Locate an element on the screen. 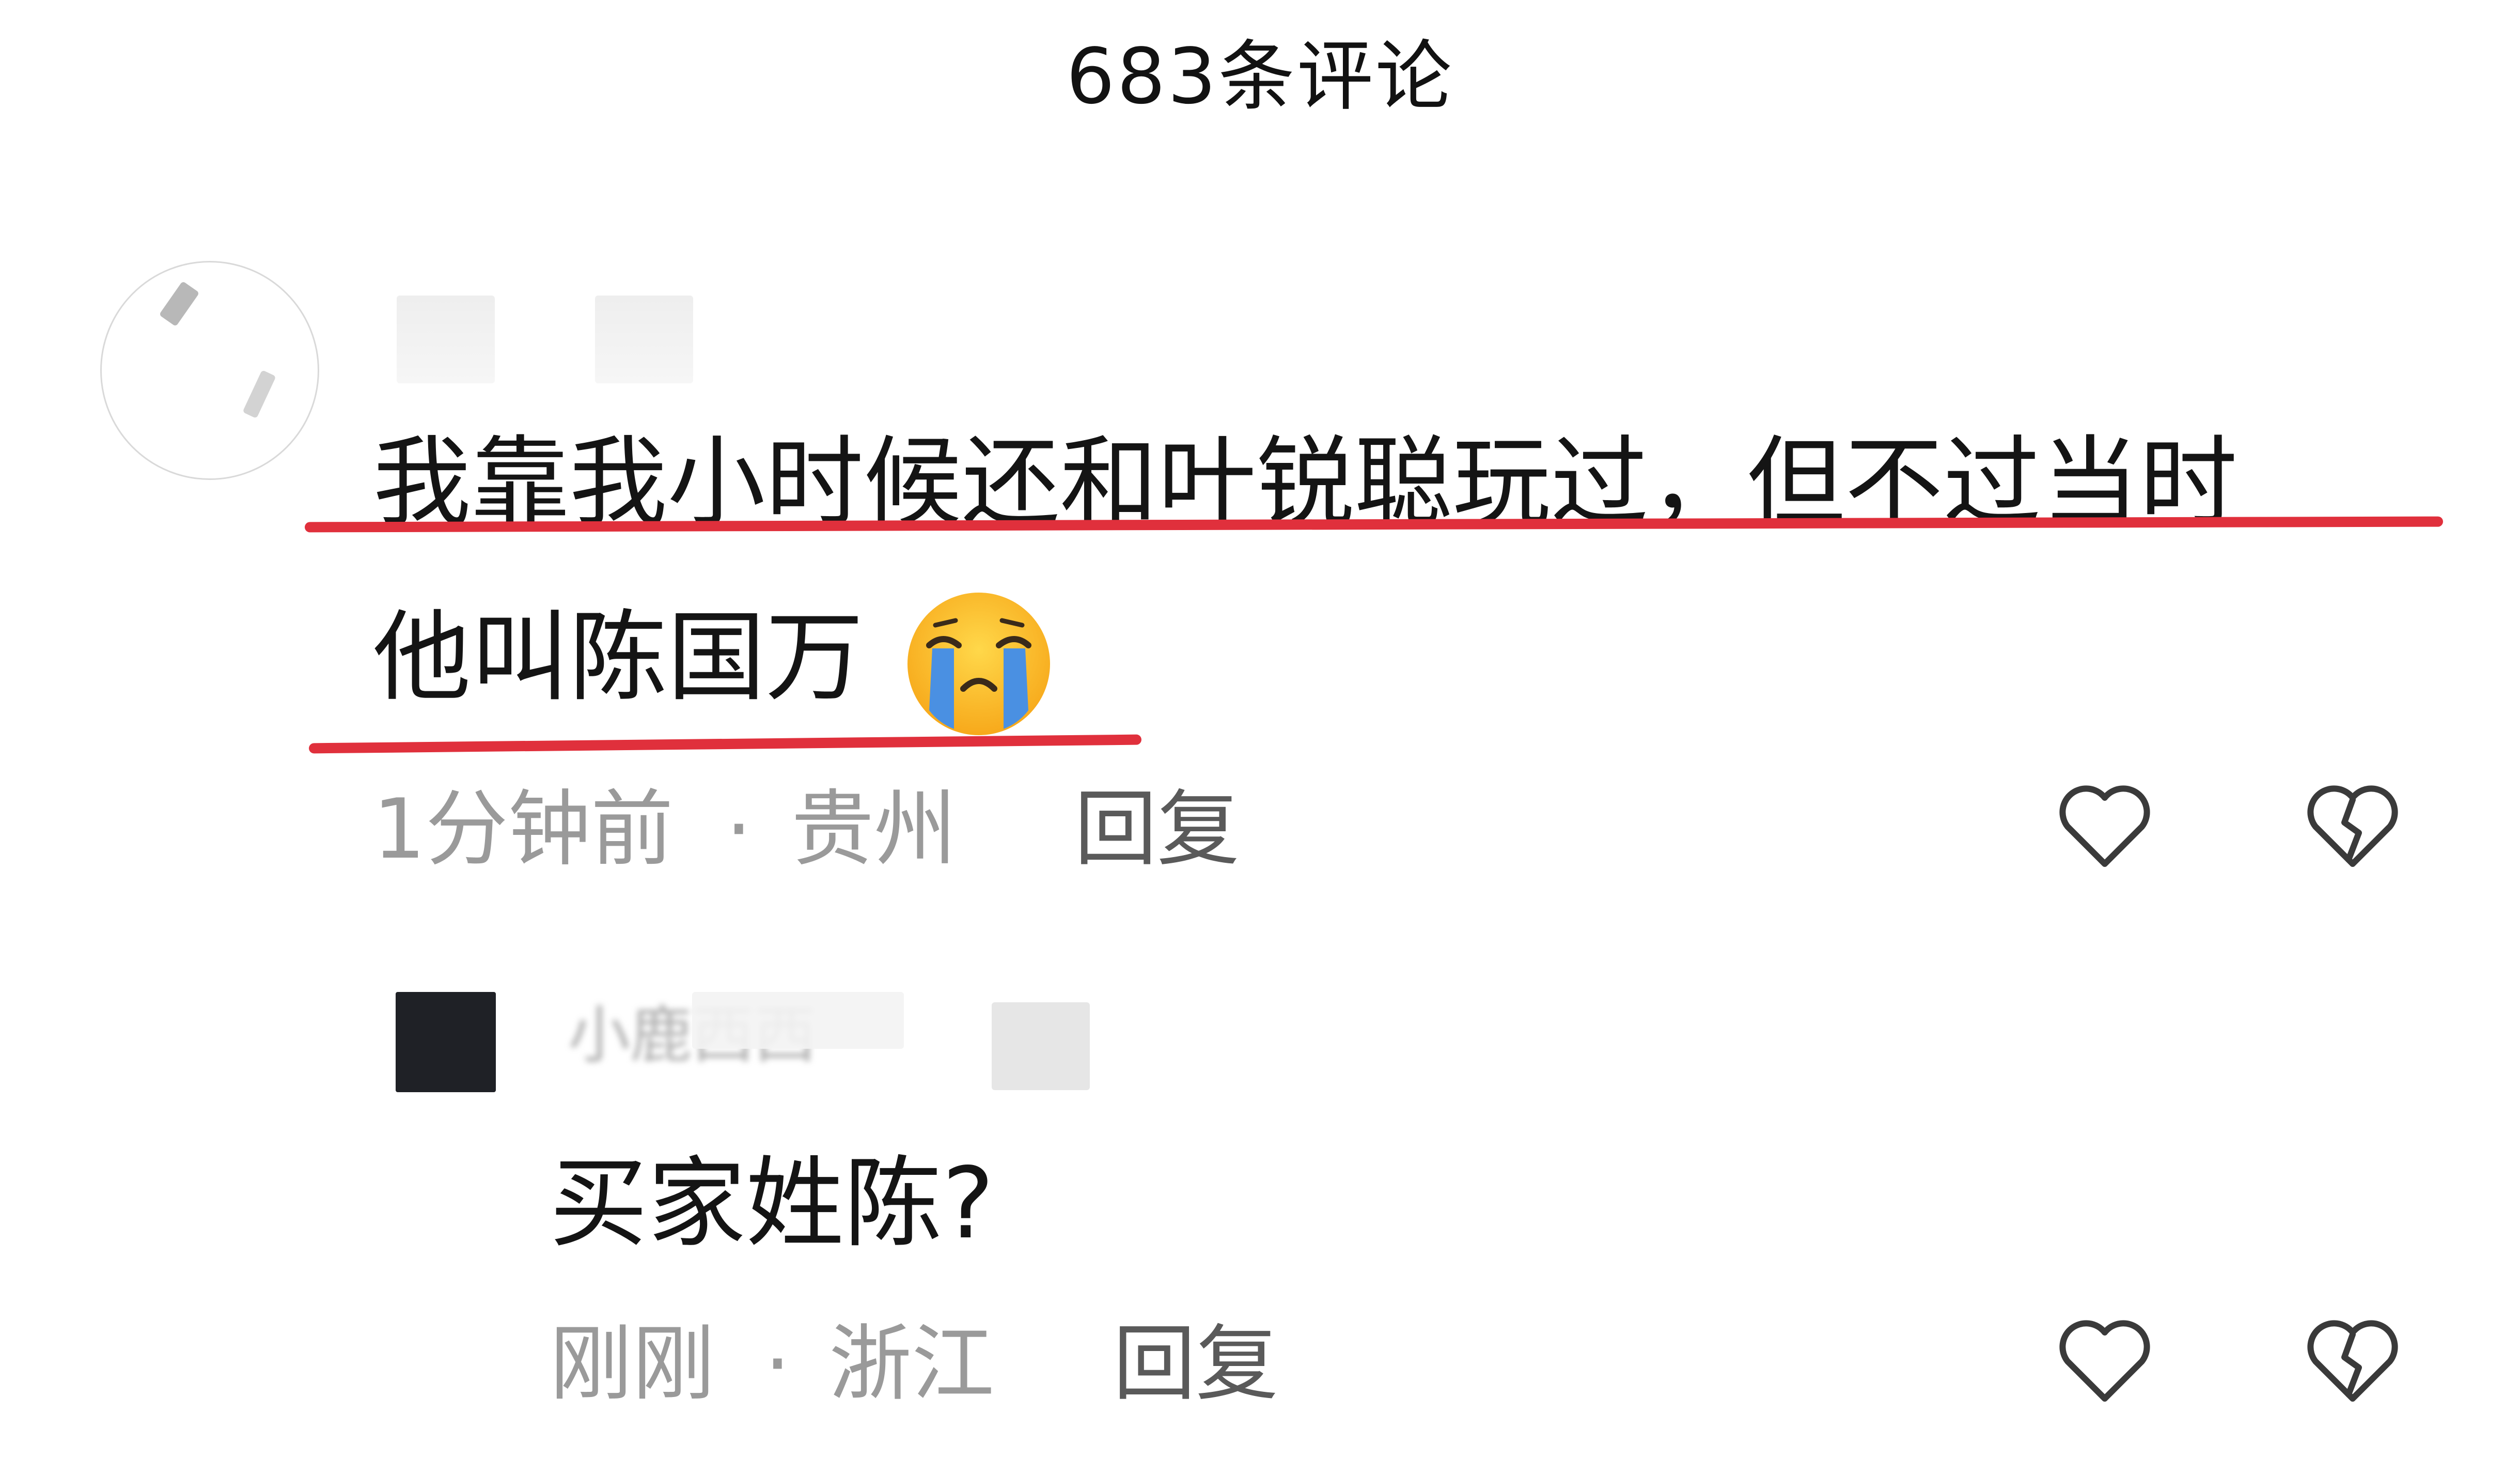 Image resolution: width=2520 pixels, height=1459 pixels. reply-comment-text: 买家姓陈? is located at coordinates (772, 1203).